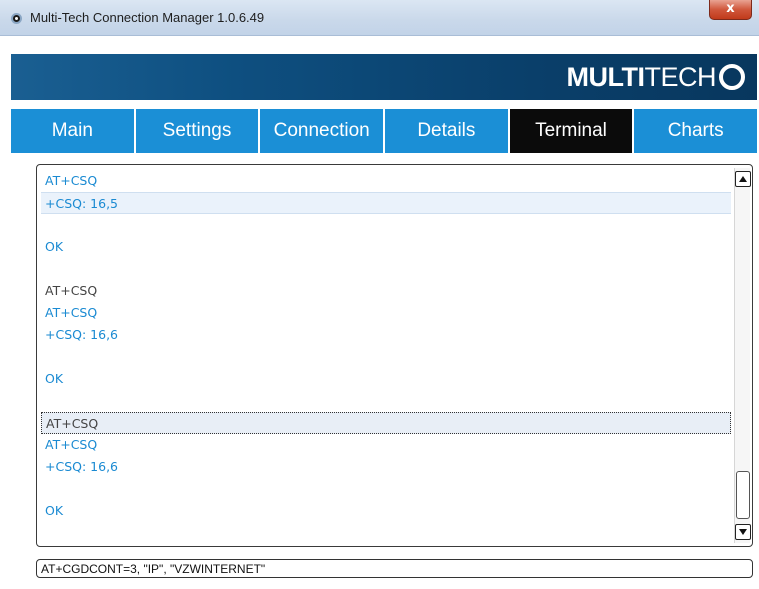 The height and width of the screenshot is (589, 759). Describe the element at coordinates (147, 17) in the screenshot. I see `window-title: Multi-Tech Connection Manager 1.0.6.49` at that location.